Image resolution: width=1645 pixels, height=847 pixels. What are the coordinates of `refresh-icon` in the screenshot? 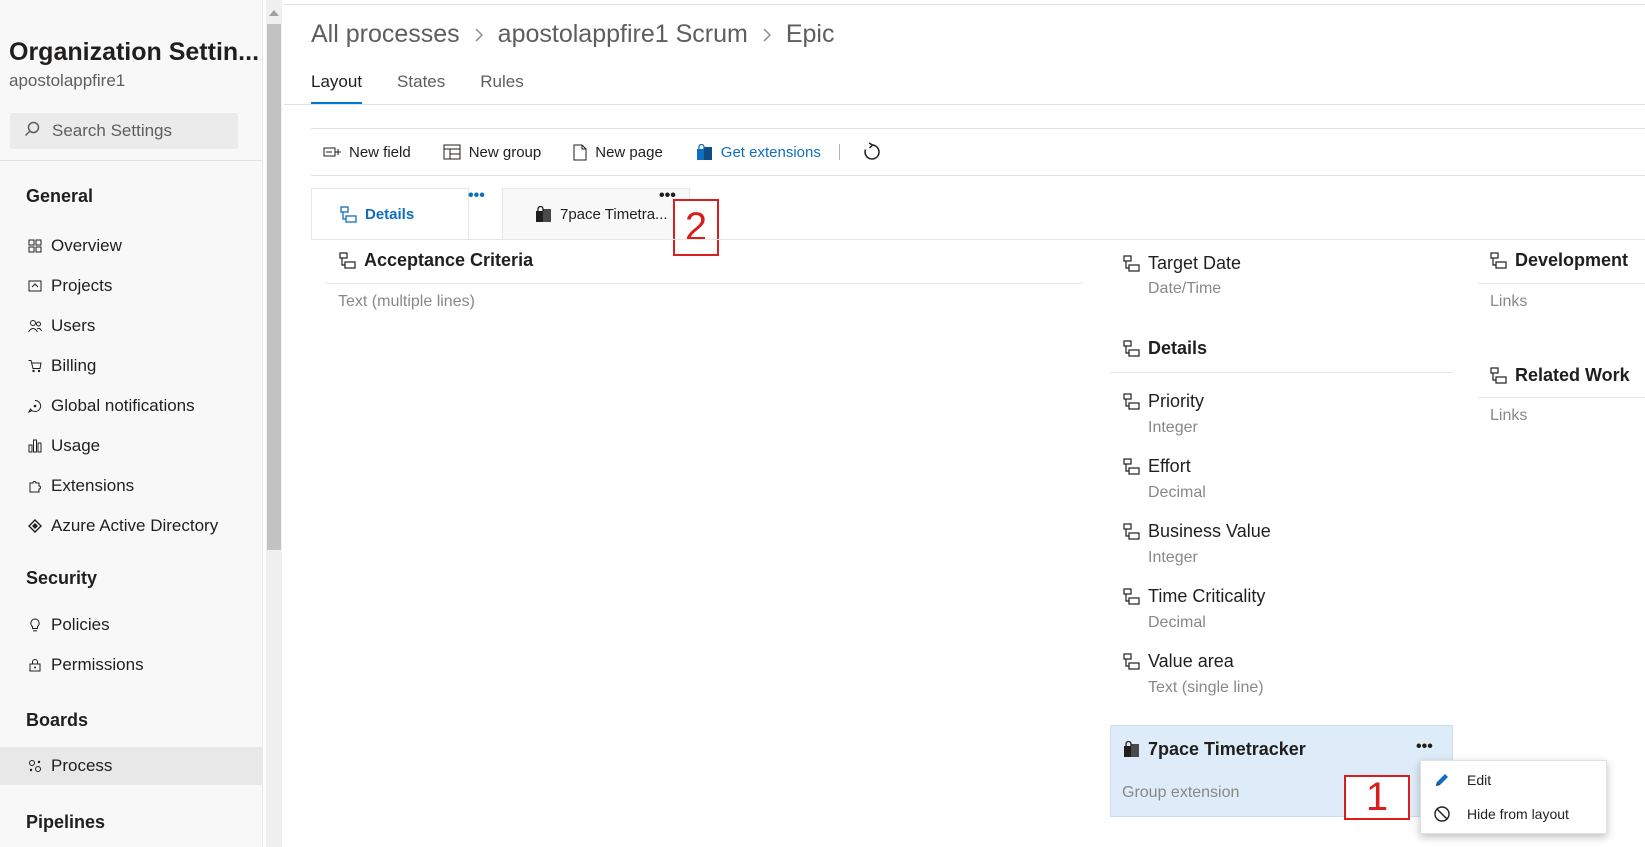 It's located at (872, 152).